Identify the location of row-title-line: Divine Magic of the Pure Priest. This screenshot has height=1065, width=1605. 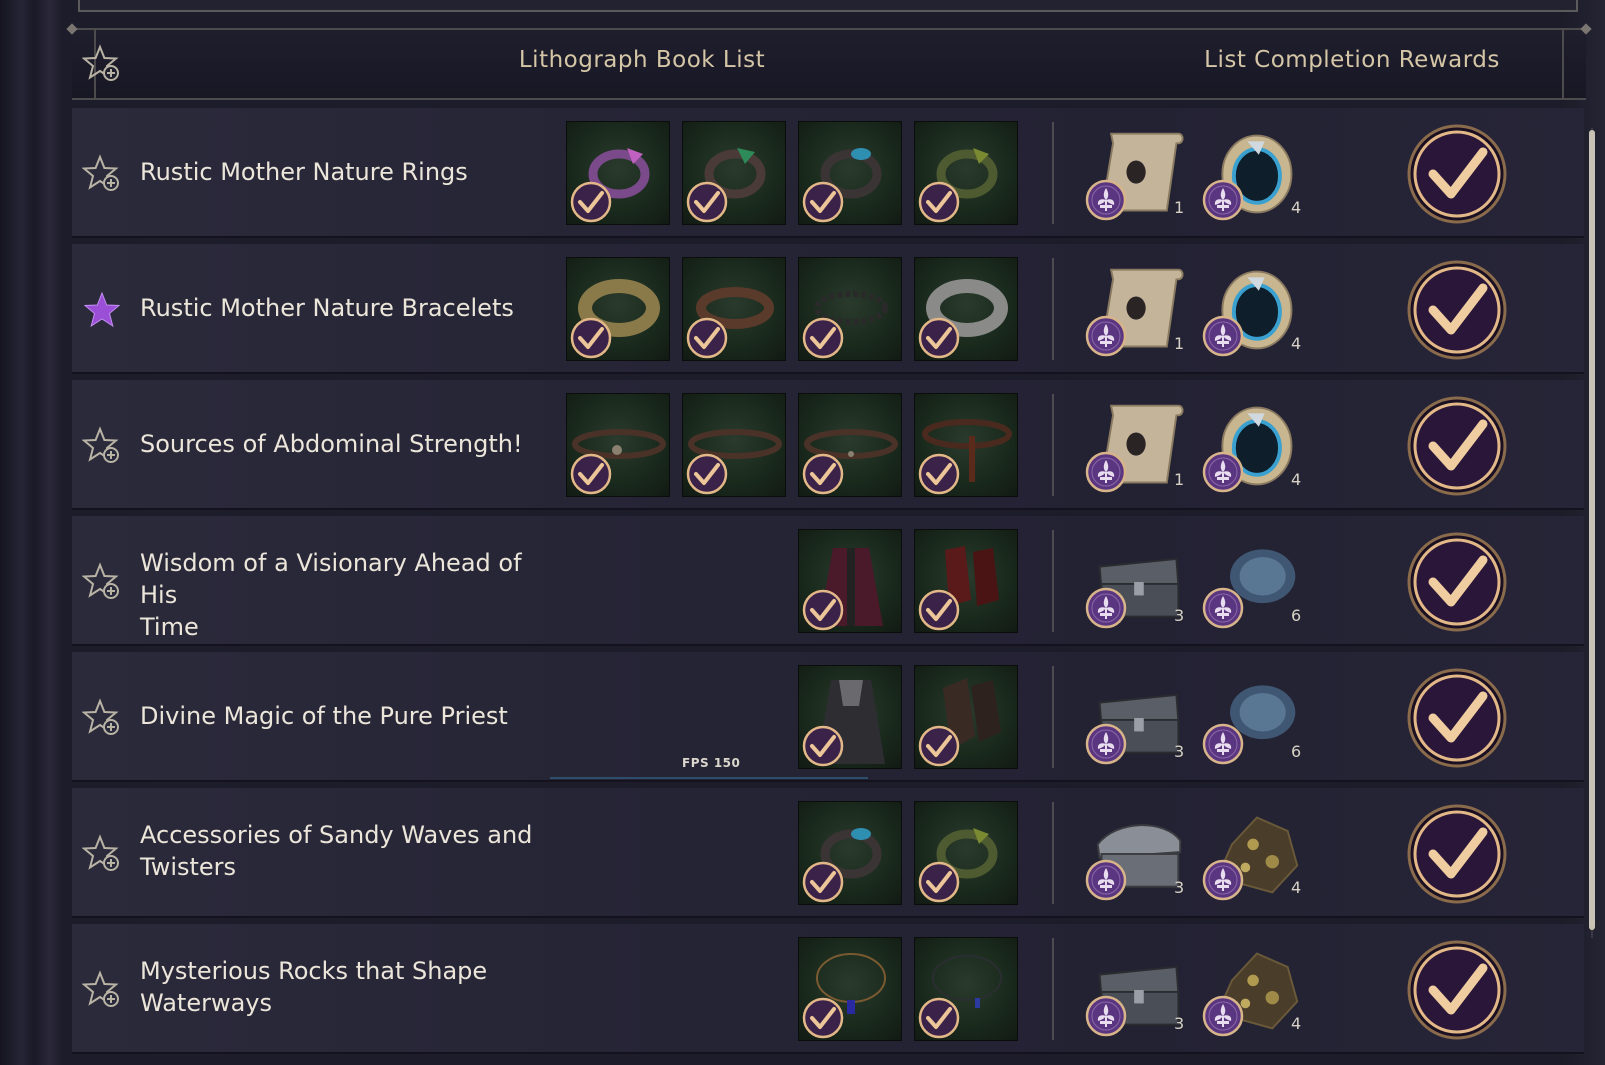
(324, 716).